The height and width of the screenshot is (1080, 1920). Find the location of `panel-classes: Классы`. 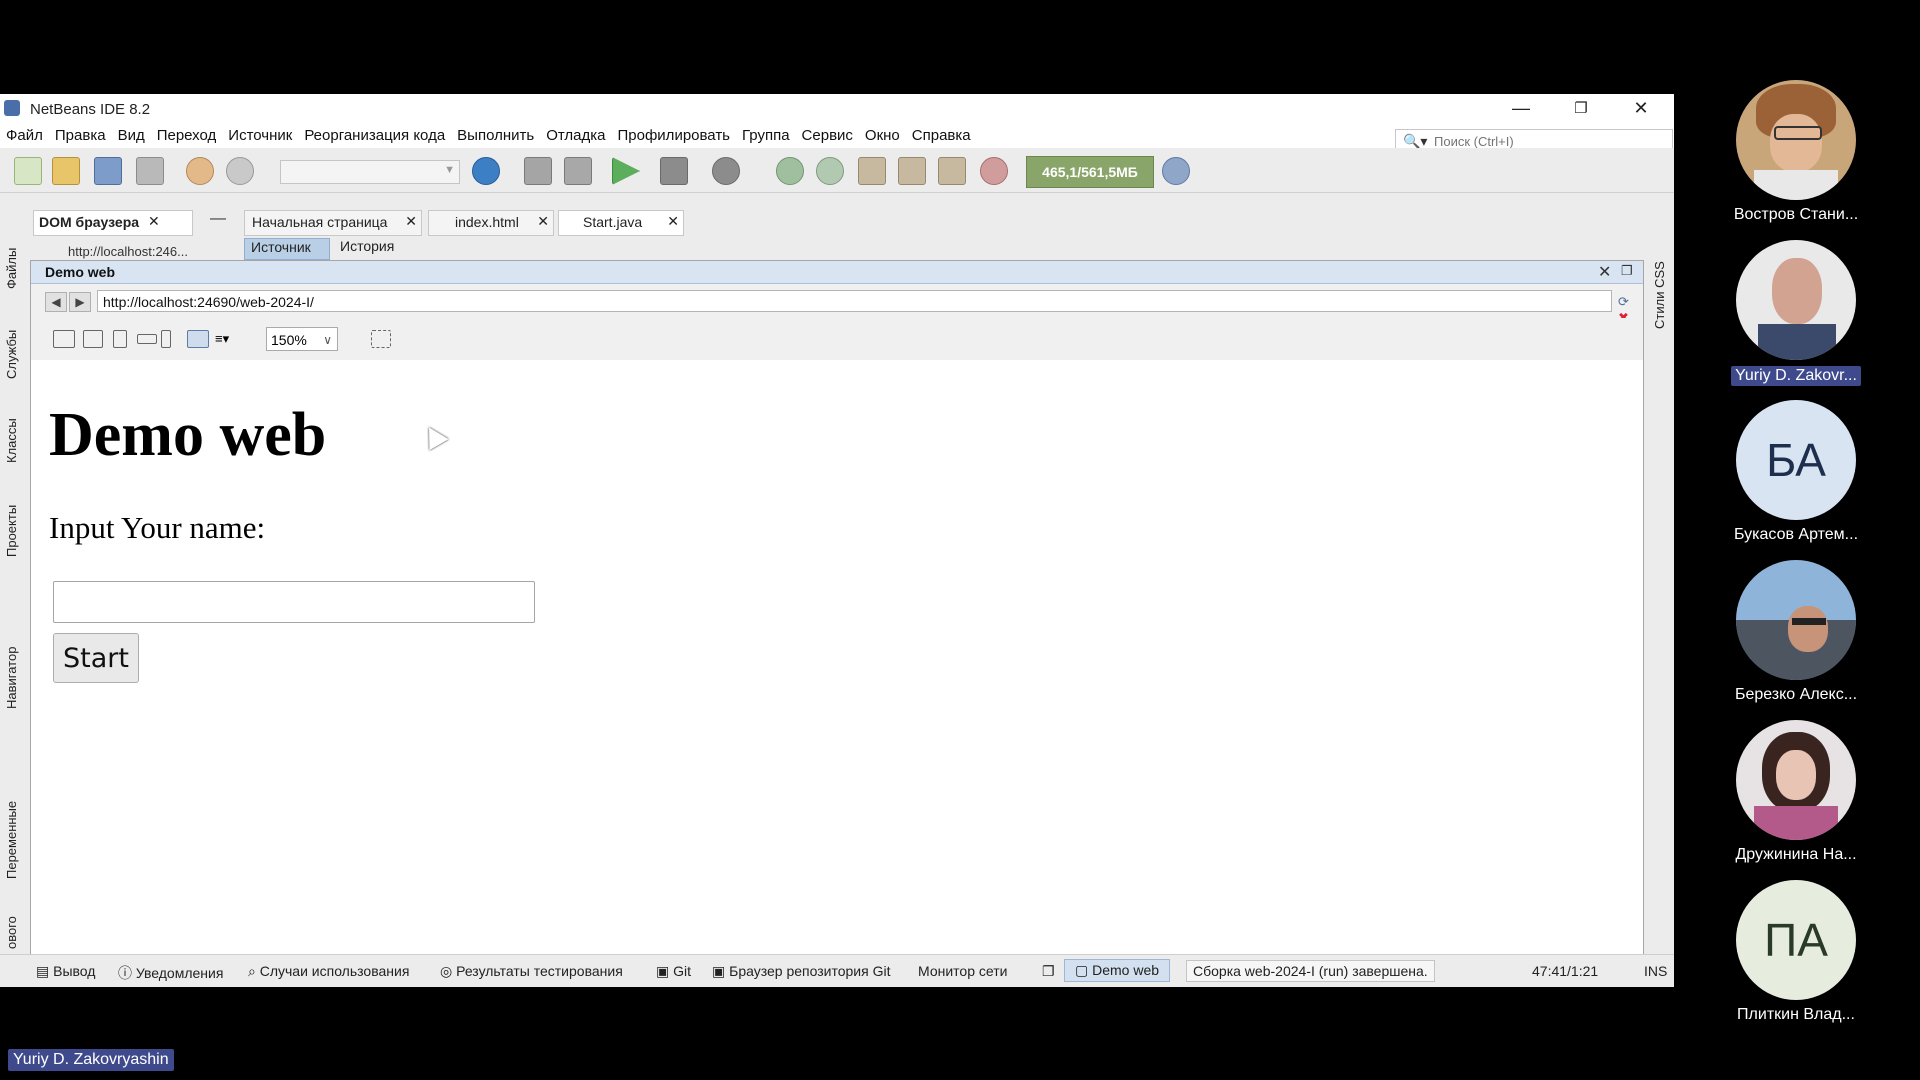

panel-classes: Классы is located at coordinates (11, 440).